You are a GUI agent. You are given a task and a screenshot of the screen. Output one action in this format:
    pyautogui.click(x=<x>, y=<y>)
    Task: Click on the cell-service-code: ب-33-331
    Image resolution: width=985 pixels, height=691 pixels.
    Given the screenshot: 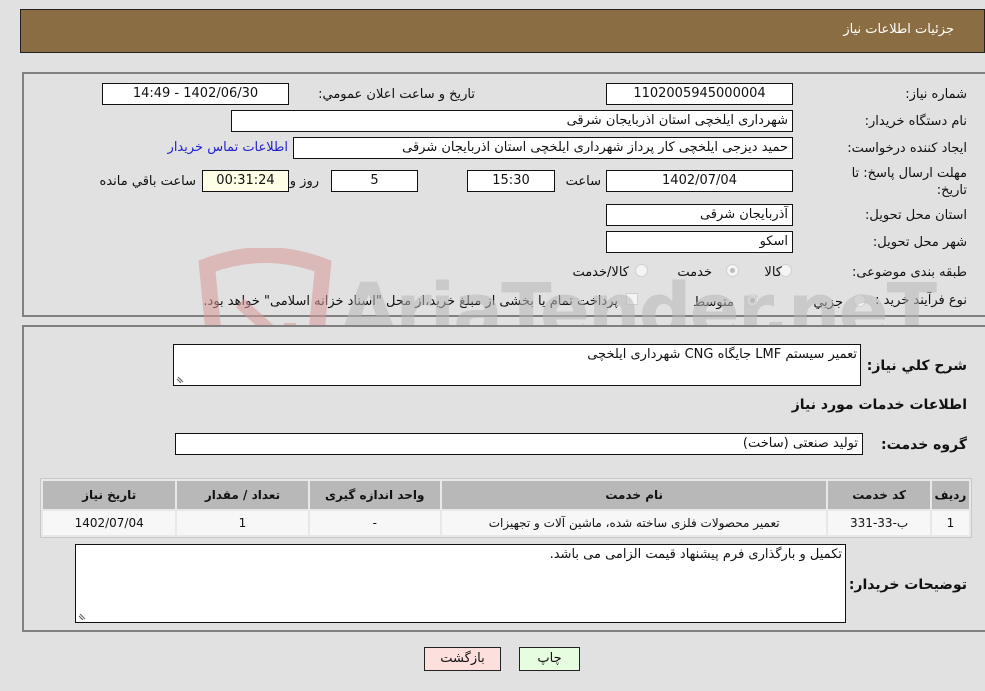 What is the action you would take?
    pyautogui.click(x=879, y=523)
    